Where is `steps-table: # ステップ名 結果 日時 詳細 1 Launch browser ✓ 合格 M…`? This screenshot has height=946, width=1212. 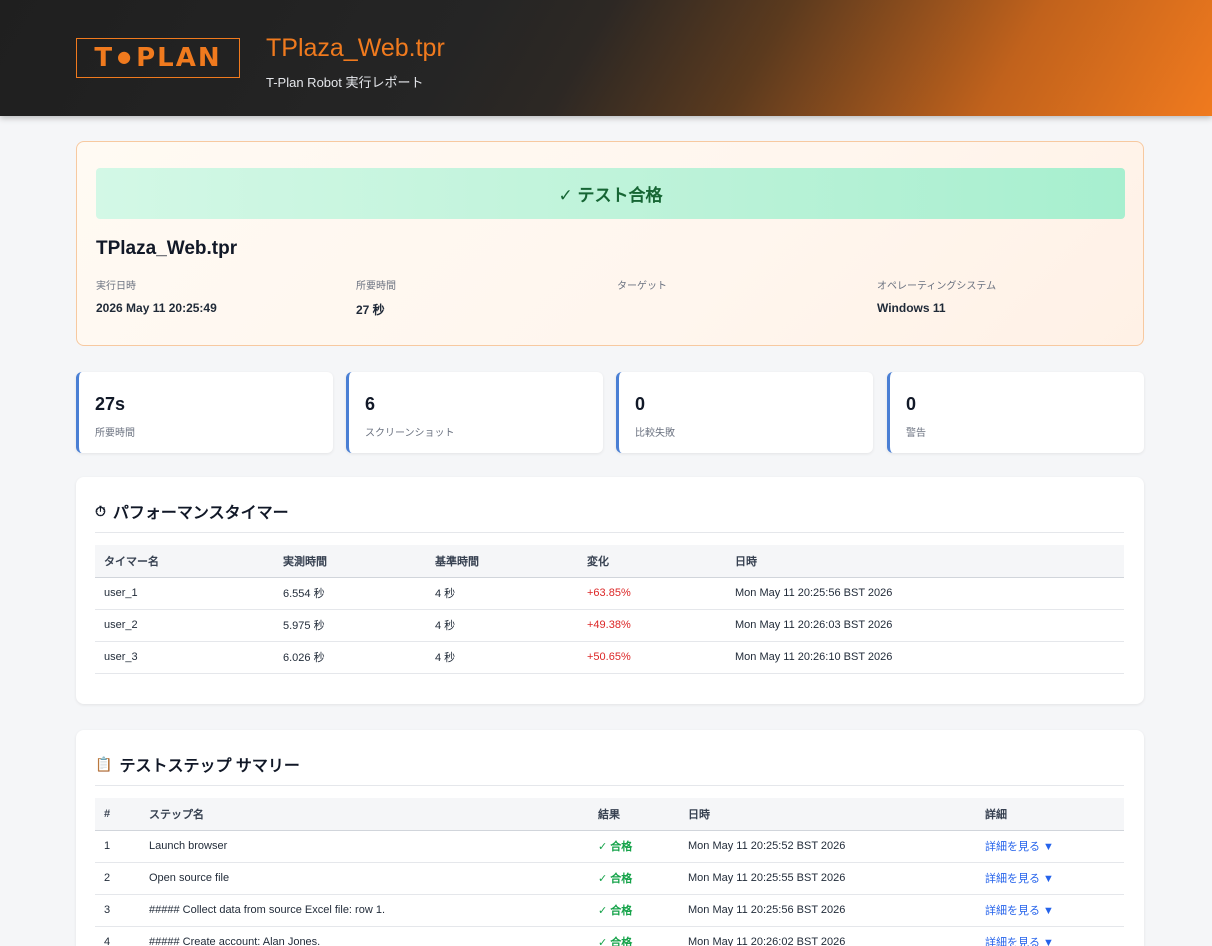
steps-table: # ステップ名 結果 日時 詳細 1 Launch browser ✓ 合格 M… is located at coordinates (609, 872).